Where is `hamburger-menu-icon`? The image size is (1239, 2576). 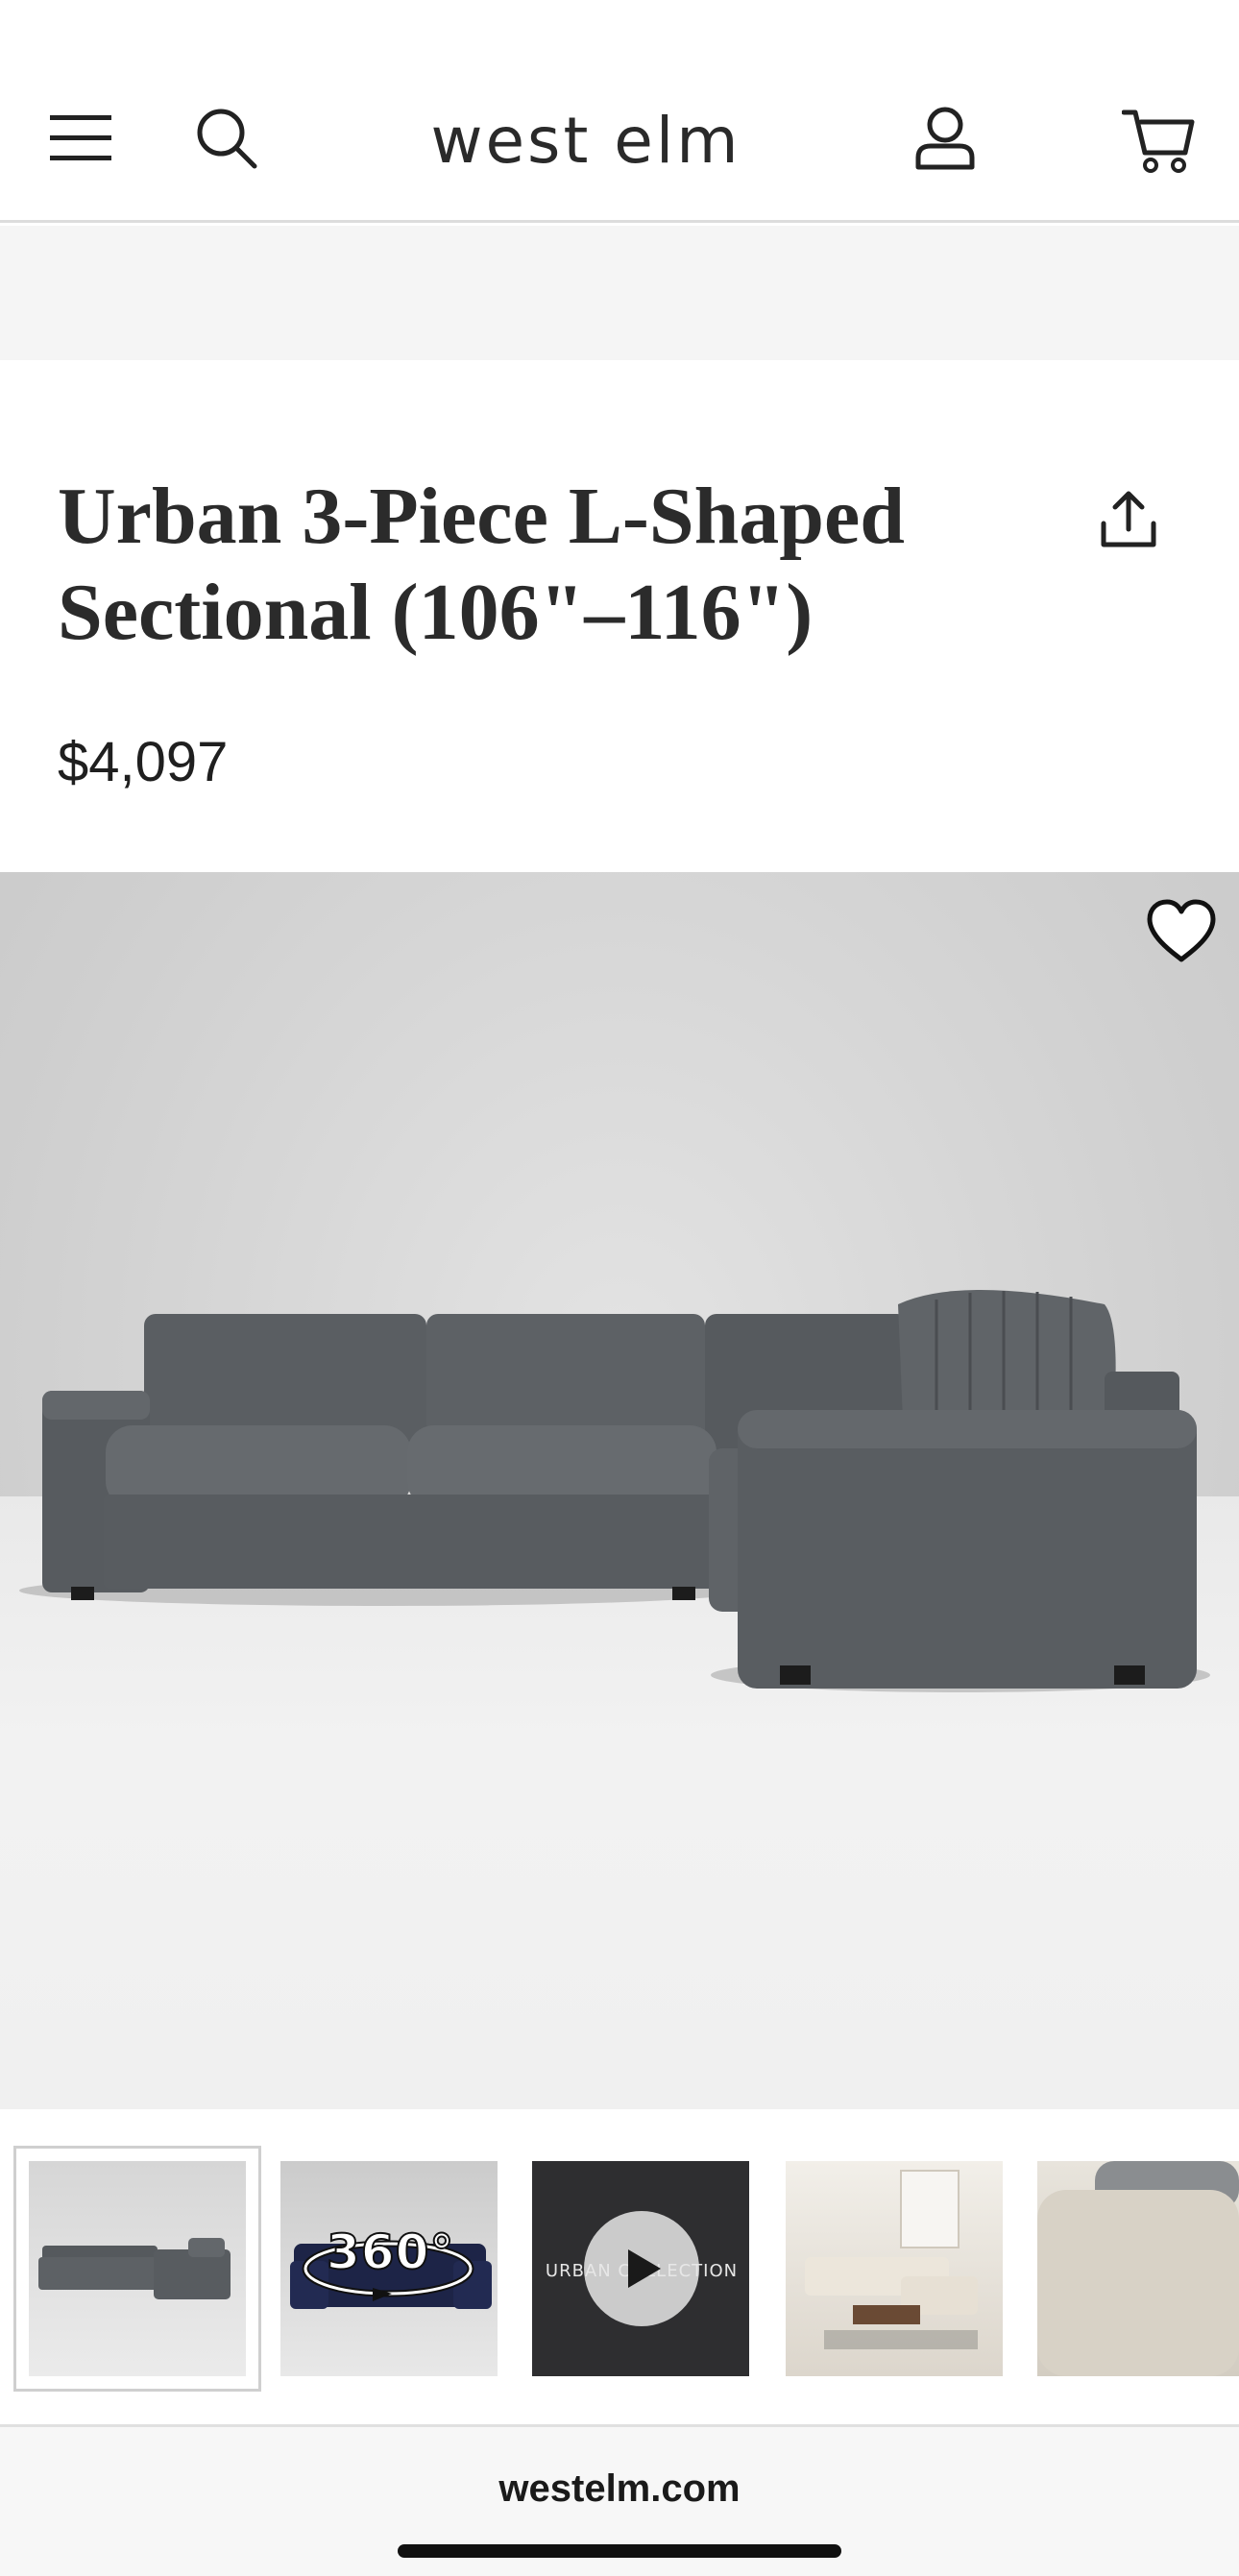
hamburger-menu-icon is located at coordinates (80, 137).